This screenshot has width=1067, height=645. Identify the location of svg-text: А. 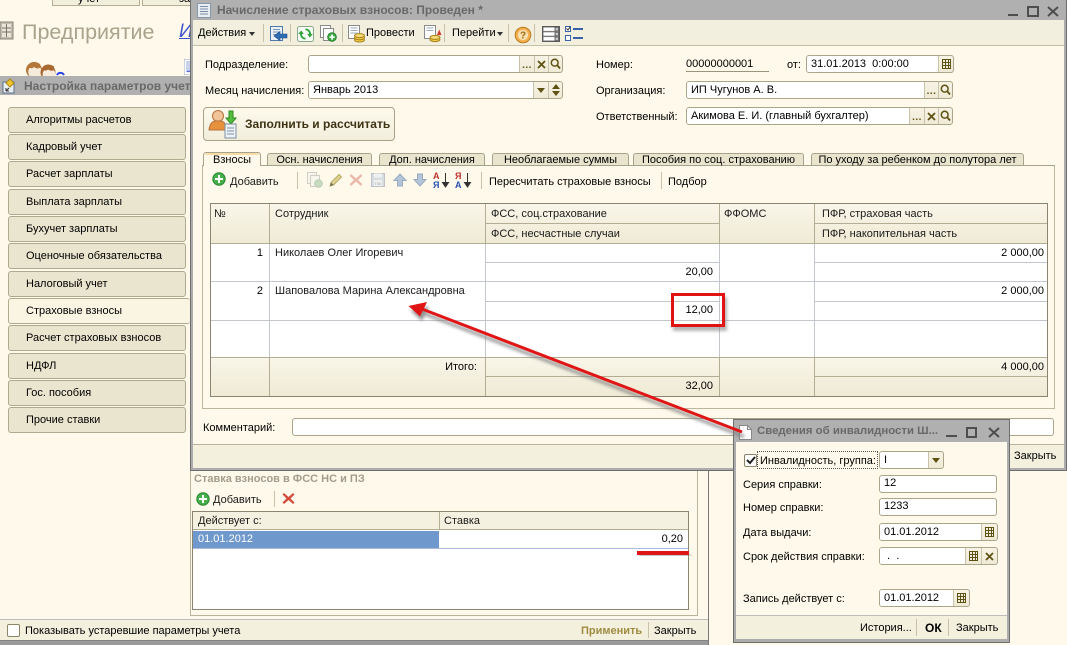
(458, 184).